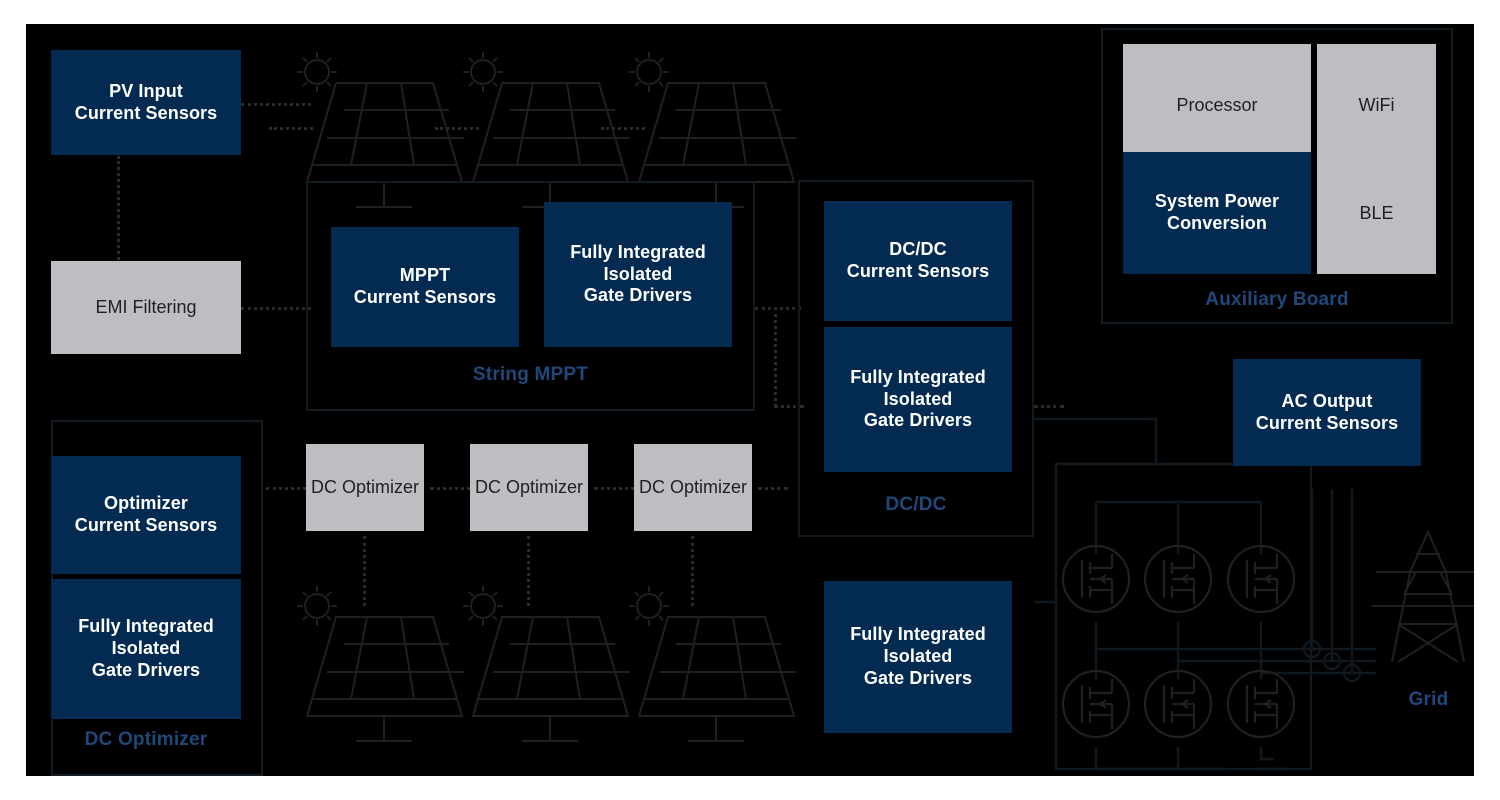  I want to click on group-label-string-mppt: String MPPT, so click(530, 374).